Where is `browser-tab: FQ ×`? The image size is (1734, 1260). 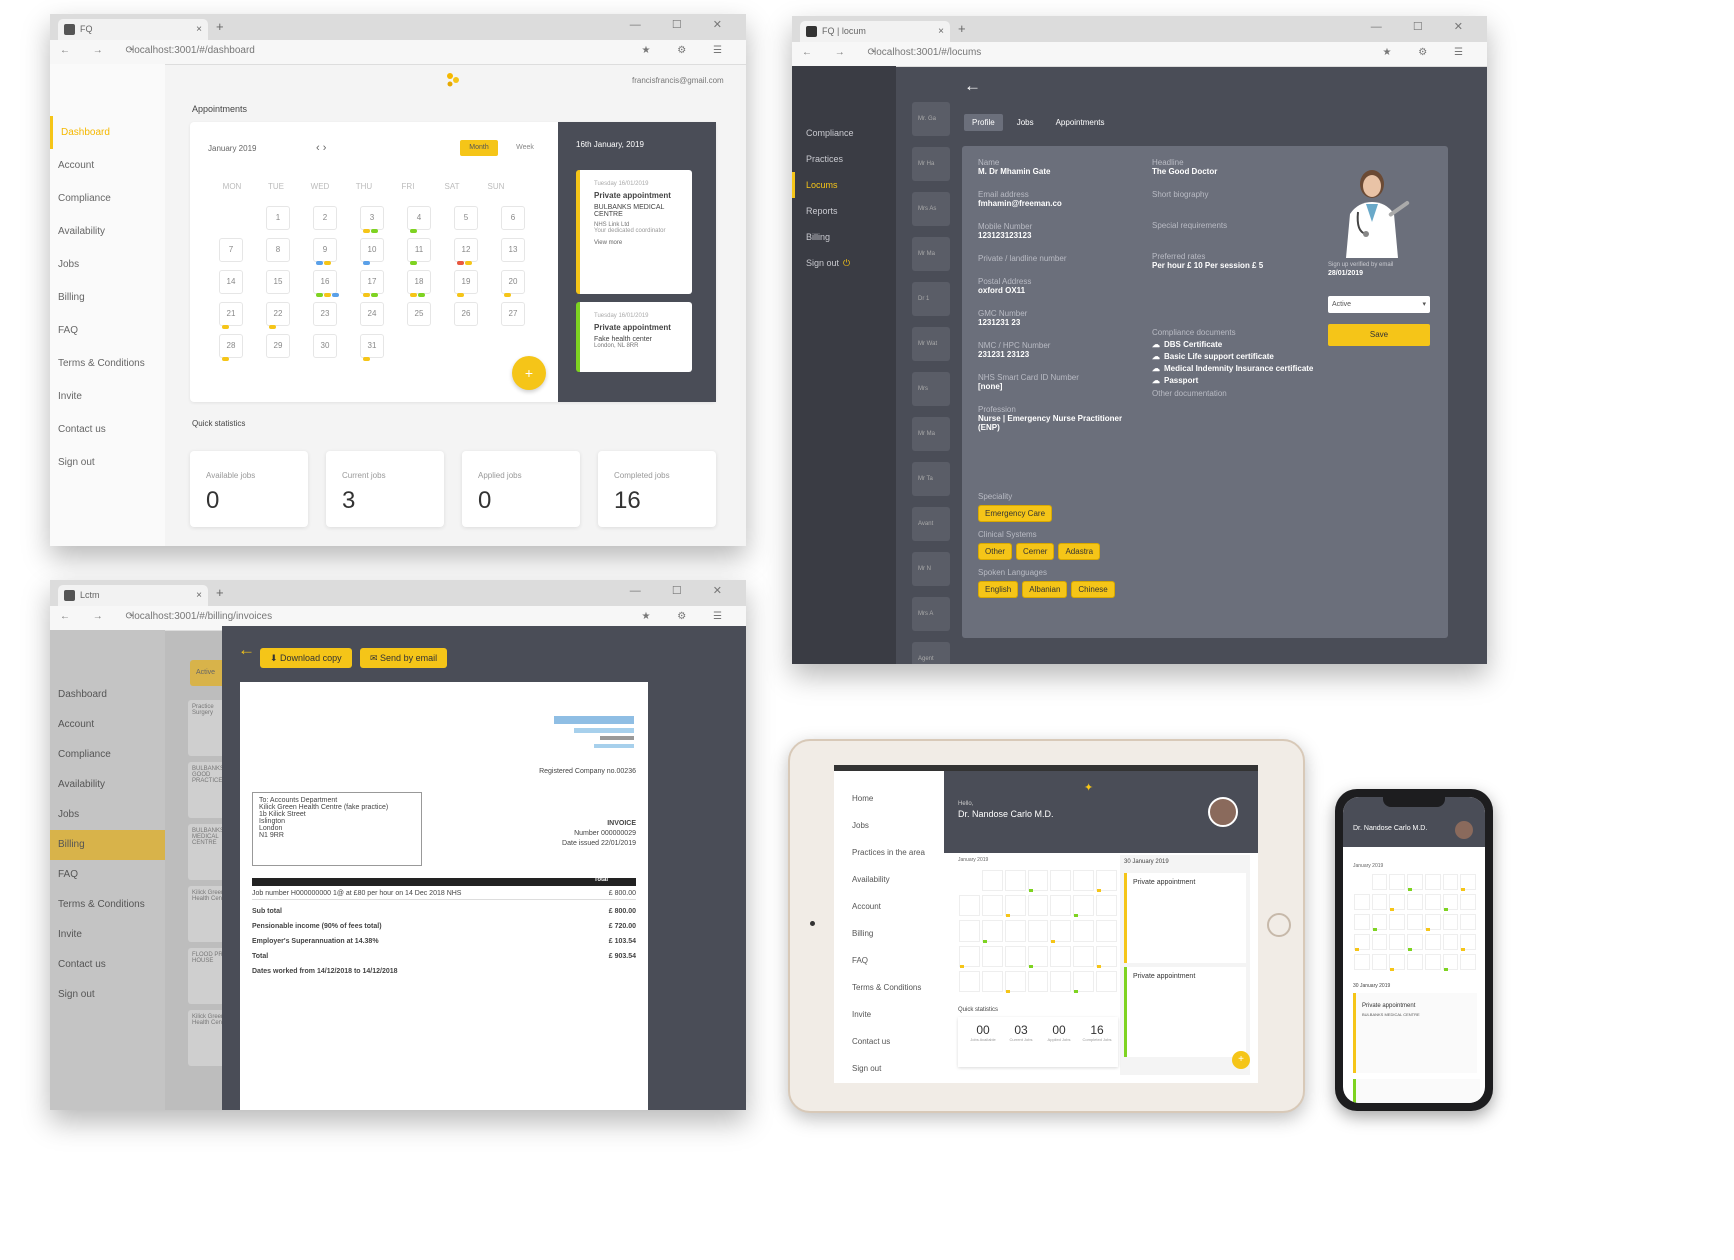
browser-tab: FQ × is located at coordinates (133, 29).